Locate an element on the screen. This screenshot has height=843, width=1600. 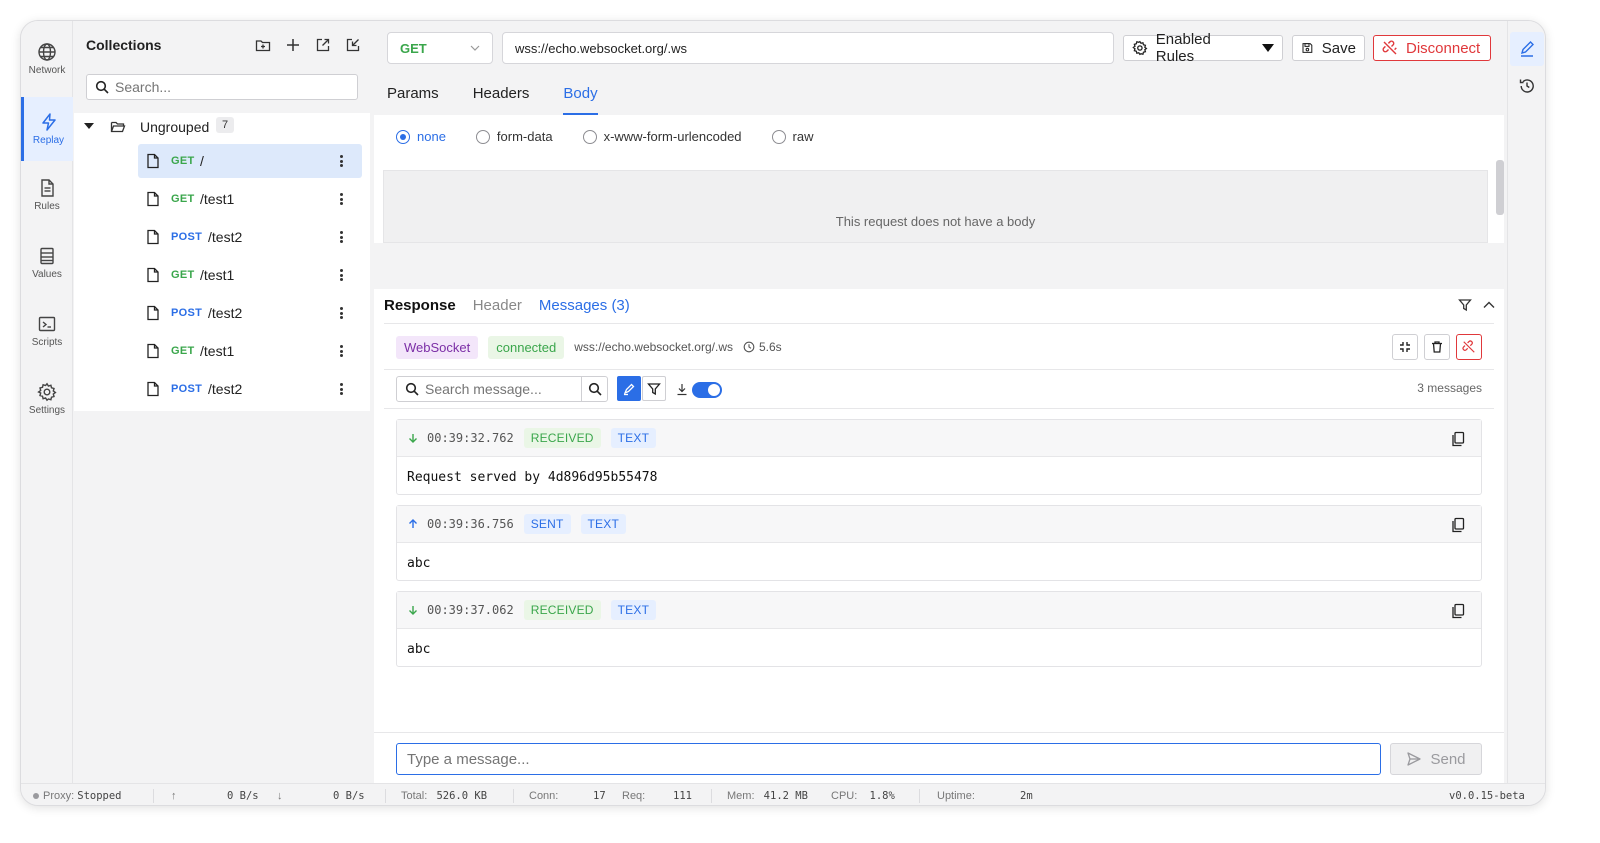
nav-network-label: Network is located at coordinates (47, 70).